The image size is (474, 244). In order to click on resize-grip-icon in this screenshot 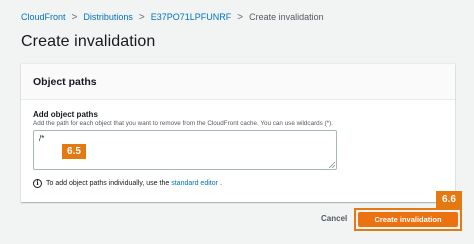, I will do `click(332, 165)`.